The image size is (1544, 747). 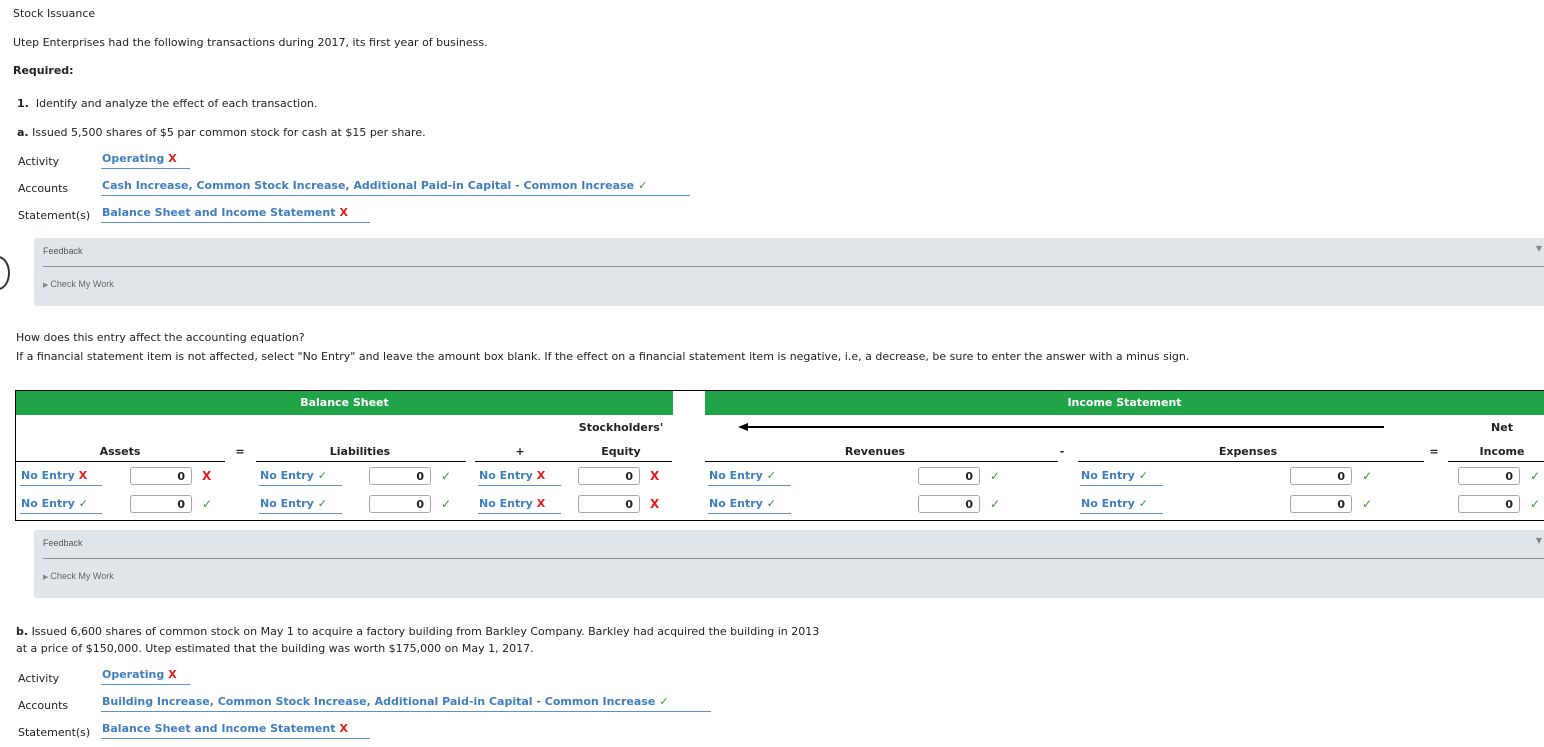 What do you see at coordinates (43, 188) in the screenshot?
I see `accounts-label: Accounts` at bounding box center [43, 188].